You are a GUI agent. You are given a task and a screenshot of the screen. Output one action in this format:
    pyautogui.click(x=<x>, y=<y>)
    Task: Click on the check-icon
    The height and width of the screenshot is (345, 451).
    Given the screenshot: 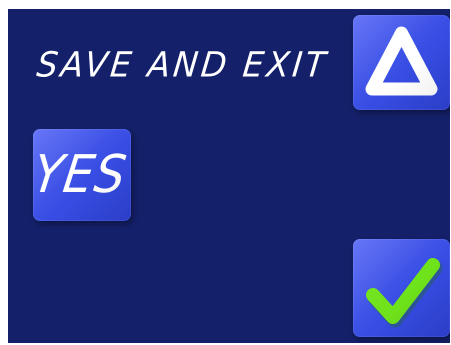 What is the action you would take?
    pyautogui.click(x=404, y=293)
    